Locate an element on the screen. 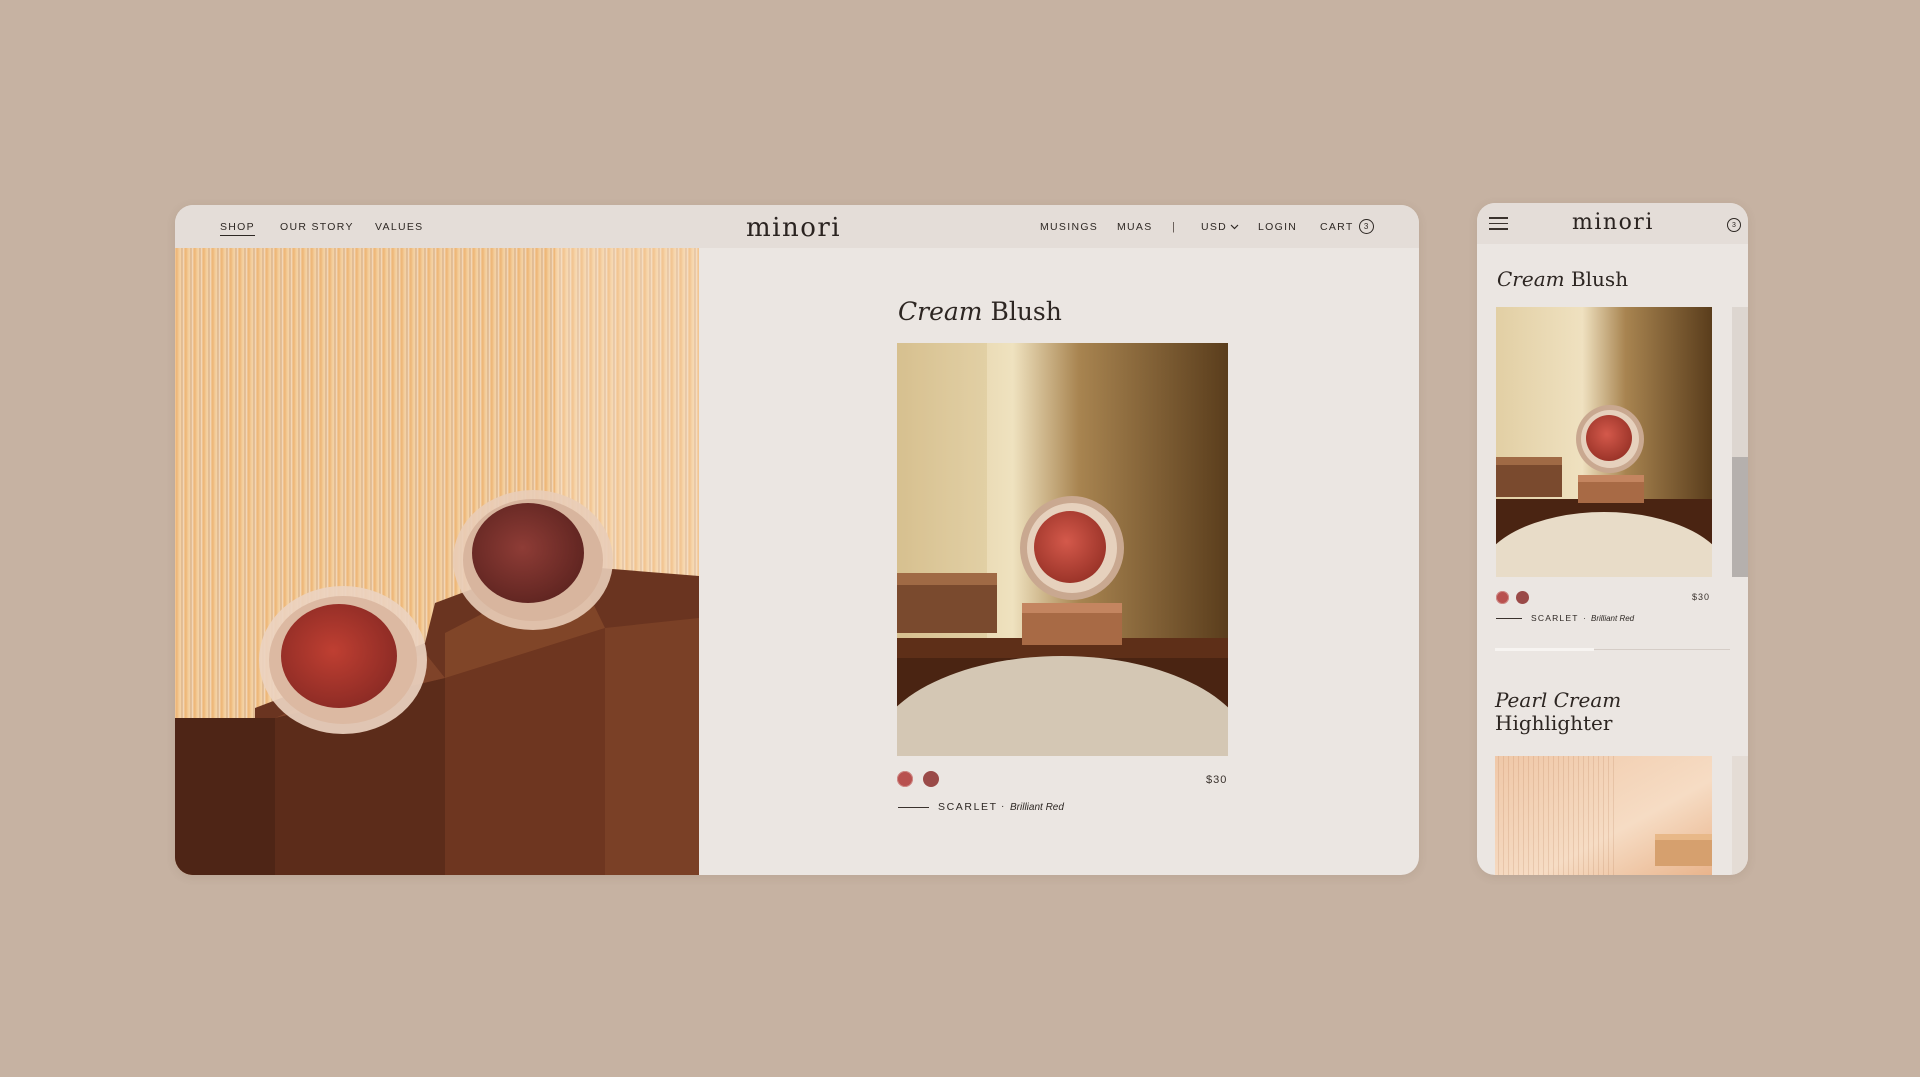 This screenshot has height=1077, width=1920. mobile-product-price: $30 is located at coordinates (1701, 597).